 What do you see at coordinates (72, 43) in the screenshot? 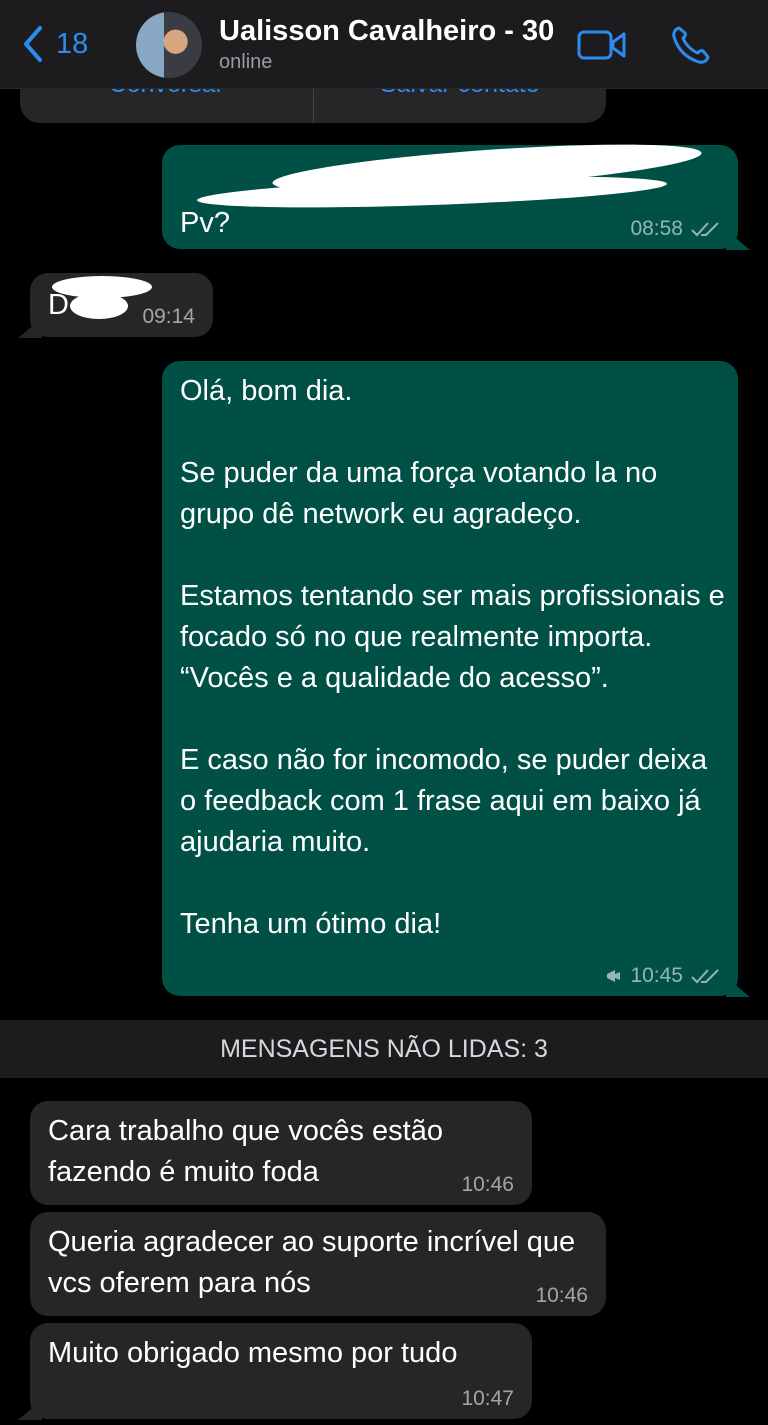
I see `back-unread-count: 18` at bounding box center [72, 43].